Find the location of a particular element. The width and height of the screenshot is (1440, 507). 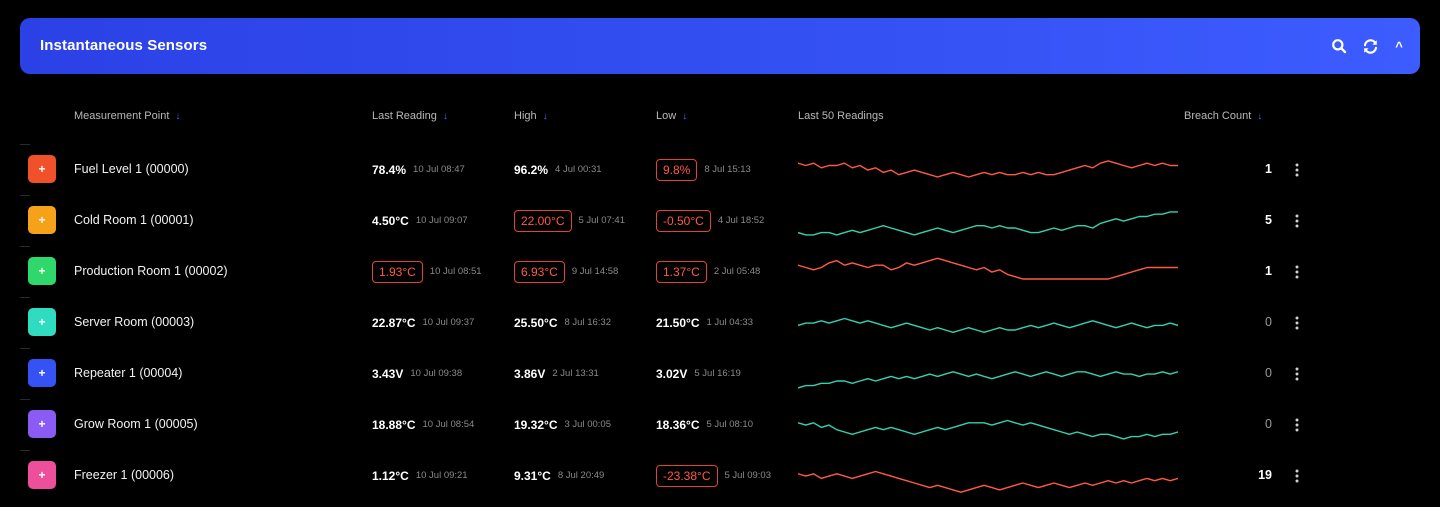

low-value: 3.02V is located at coordinates (672, 373).